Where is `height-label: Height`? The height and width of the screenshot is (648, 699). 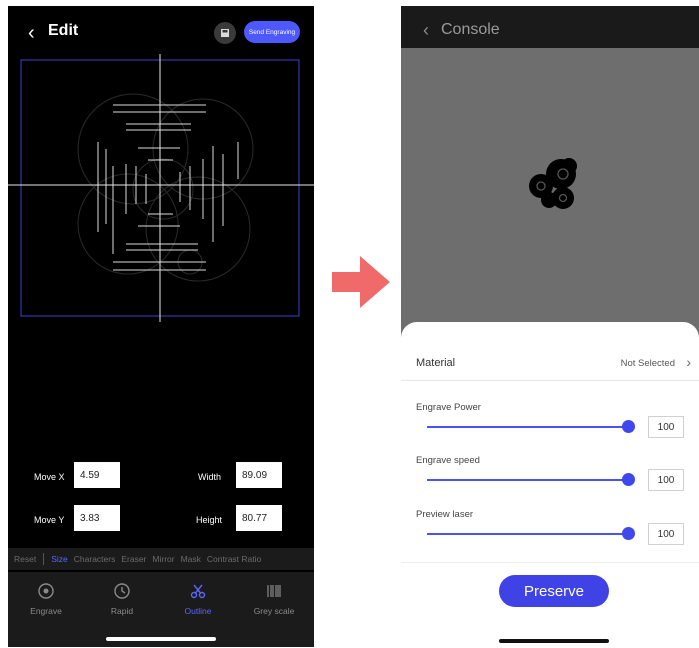 height-label: Height is located at coordinates (209, 520).